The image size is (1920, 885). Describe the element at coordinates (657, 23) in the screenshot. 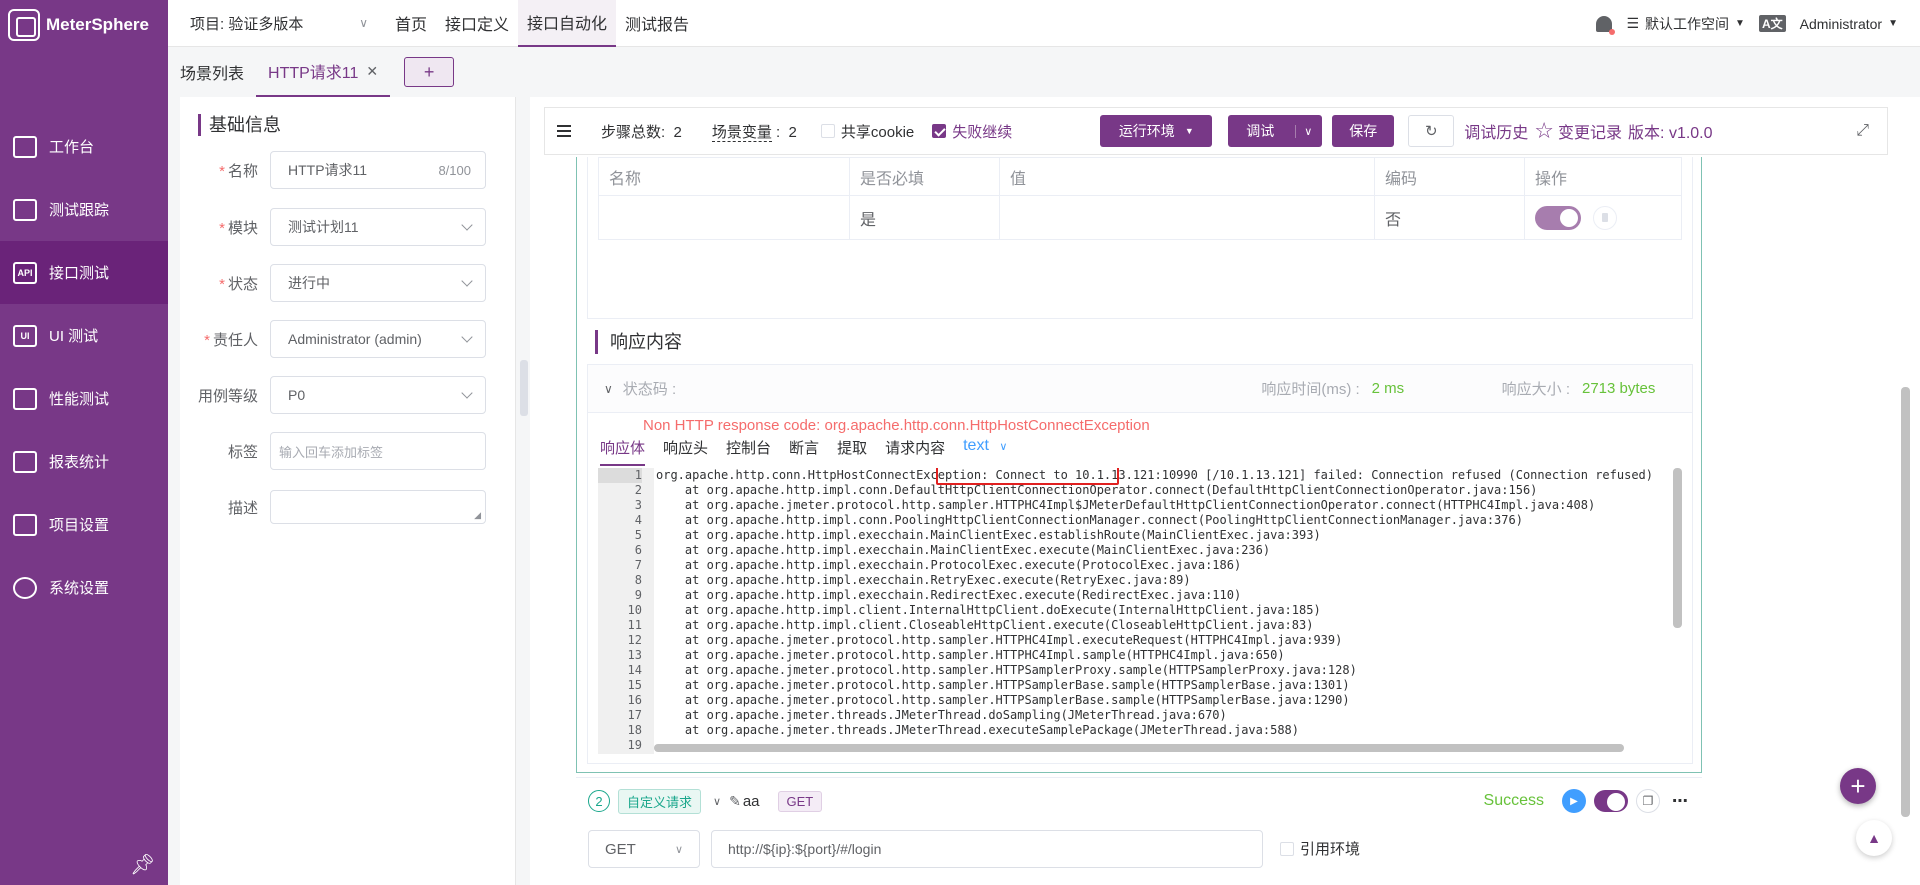

I see `top-nav-test-report: 测试报告` at that location.